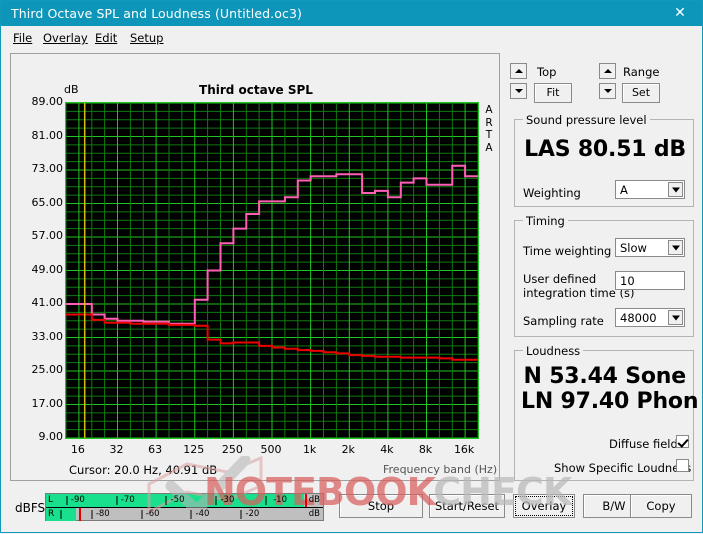 The height and width of the screenshot is (534, 703). What do you see at coordinates (177, 500) in the screenshot?
I see `meter-tick-label: -50` at bounding box center [177, 500].